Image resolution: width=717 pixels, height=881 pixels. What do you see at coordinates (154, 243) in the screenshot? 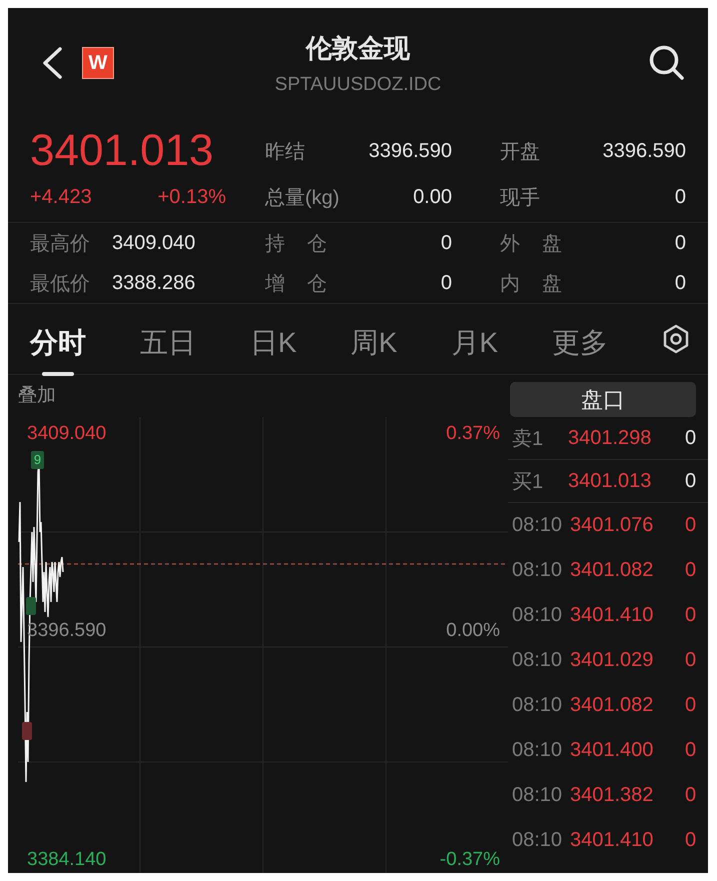
I see `stat-value: 3409.040` at bounding box center [154, 243].